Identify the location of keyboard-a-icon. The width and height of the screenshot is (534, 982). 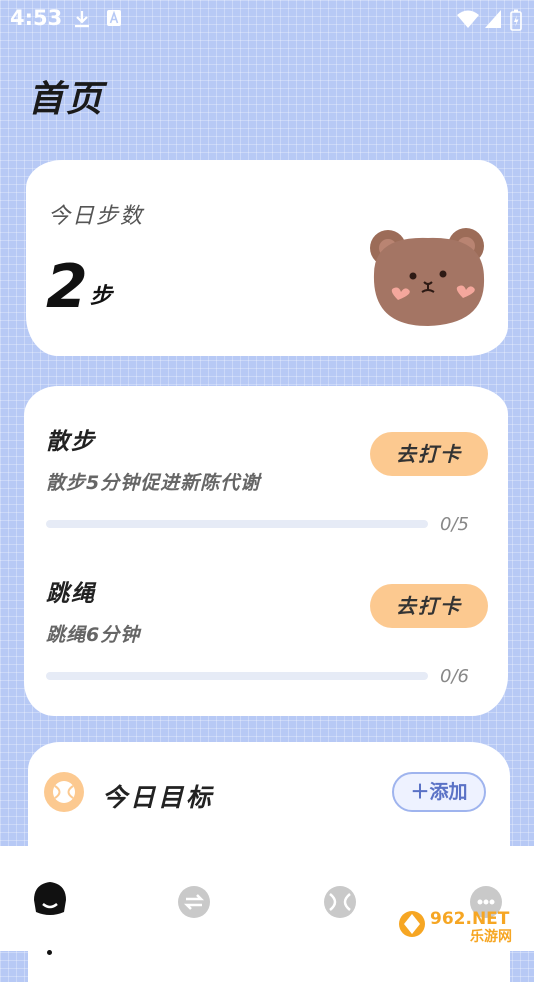
(114, 18).